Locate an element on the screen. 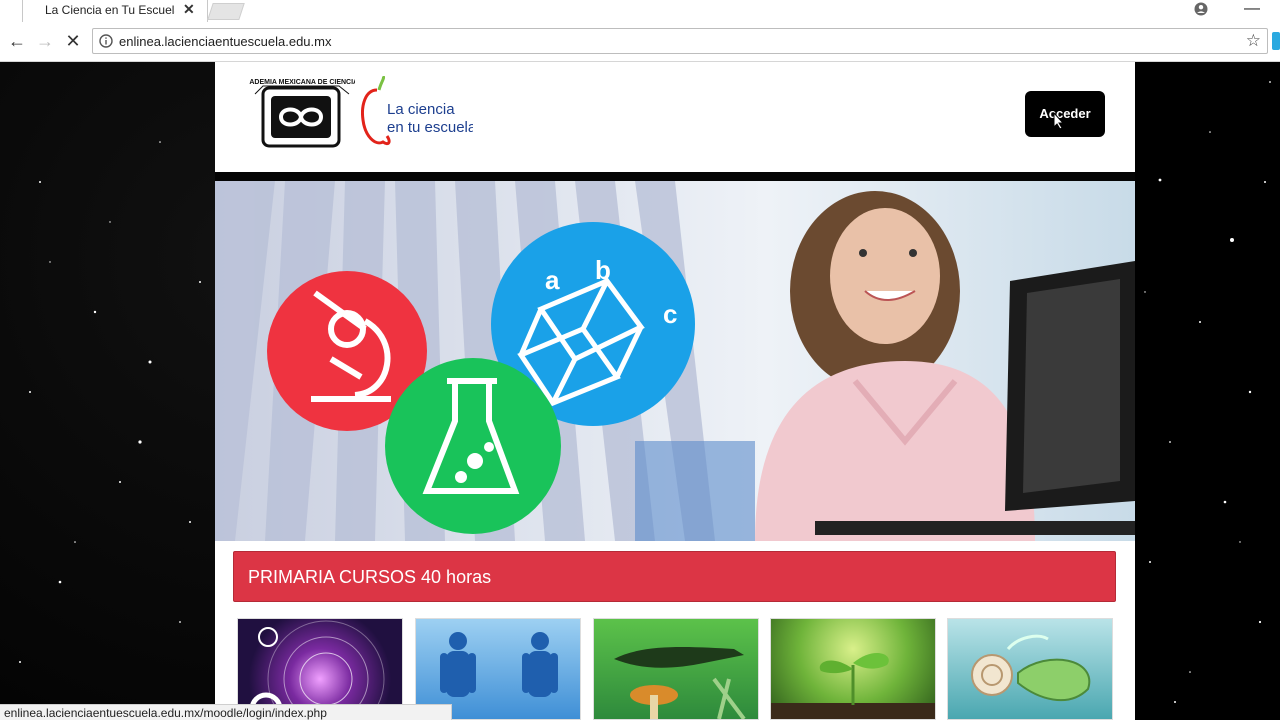  bookmark-star-icon: ☆ is located at coordinates (1253, 41).